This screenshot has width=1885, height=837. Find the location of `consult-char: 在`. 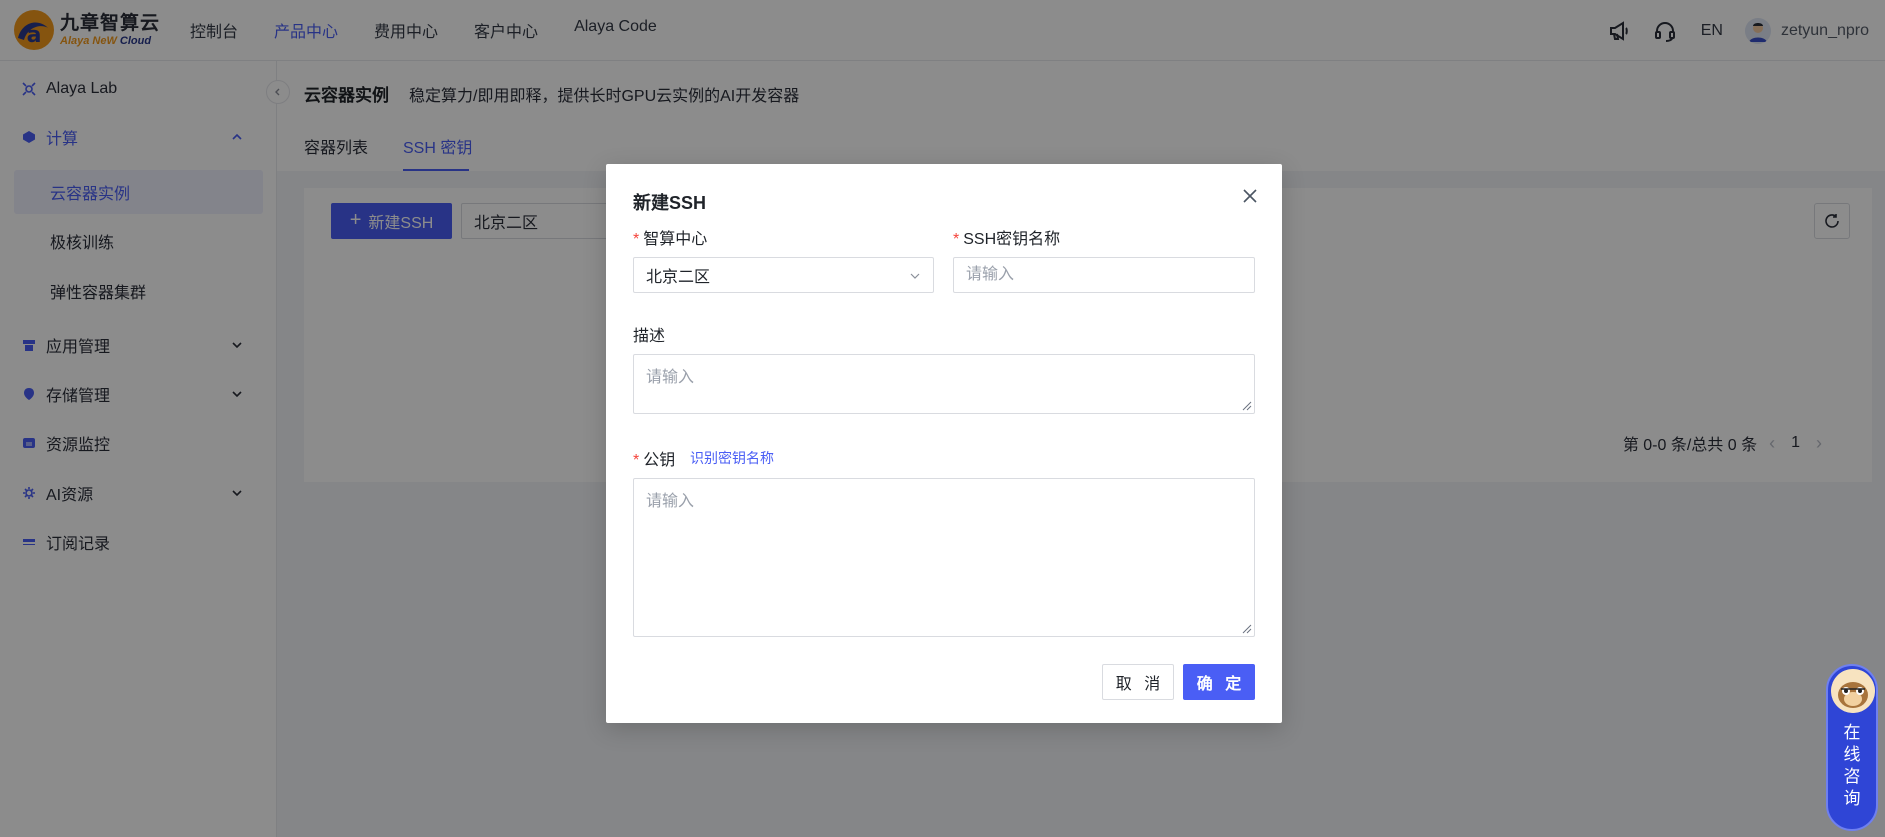

consult-char: 在 is located at coordinates (1852, 732).